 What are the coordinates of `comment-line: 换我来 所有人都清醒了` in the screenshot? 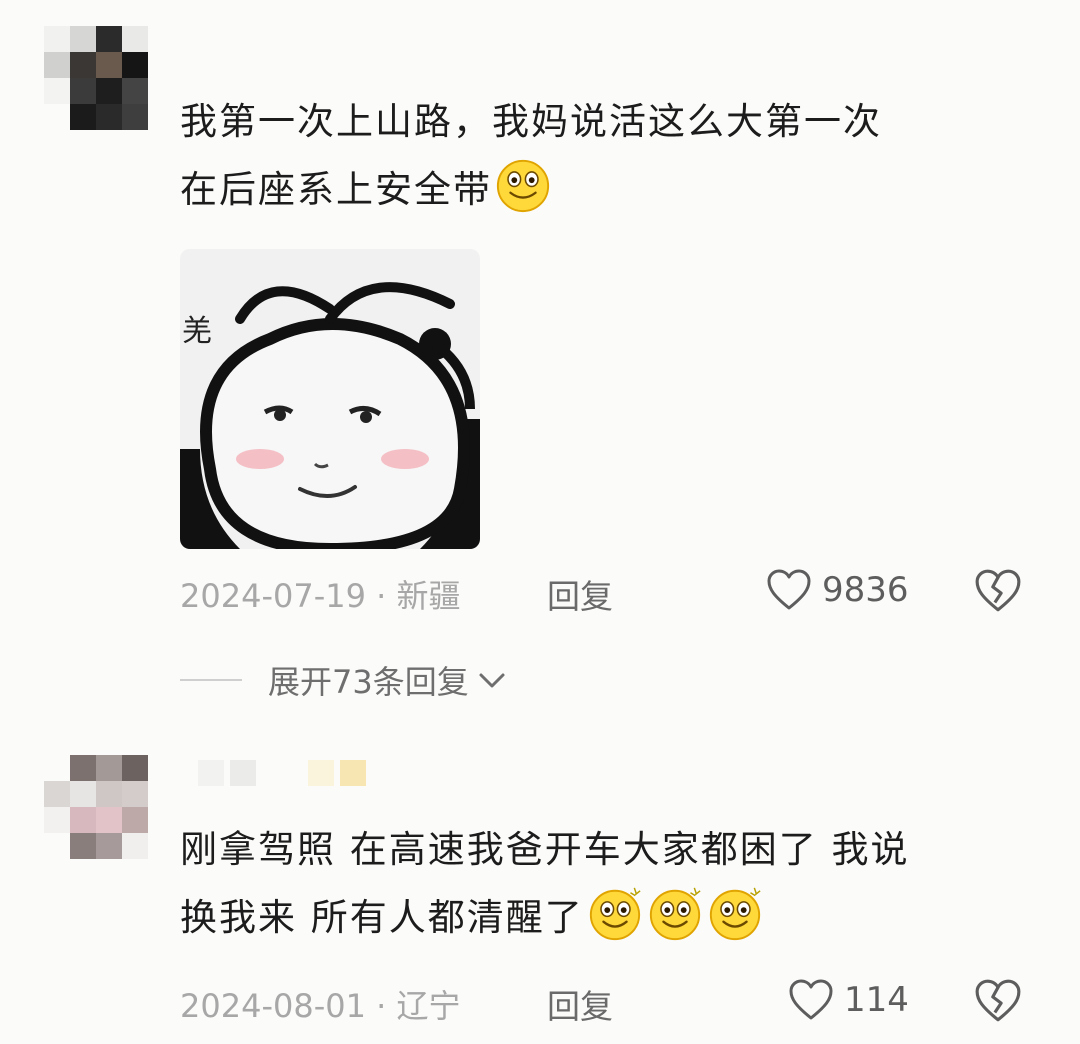 It's located at (545, 918).